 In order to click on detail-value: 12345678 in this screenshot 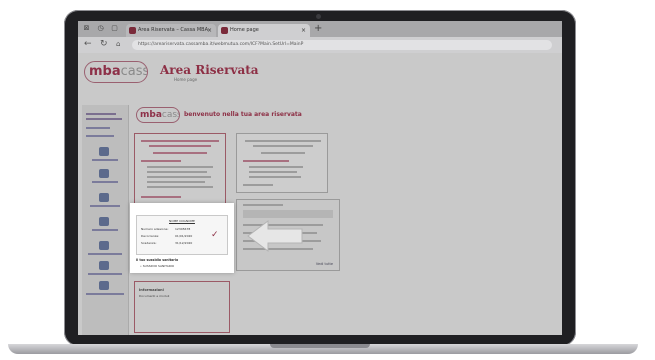, I will do `click(183, 229)`.